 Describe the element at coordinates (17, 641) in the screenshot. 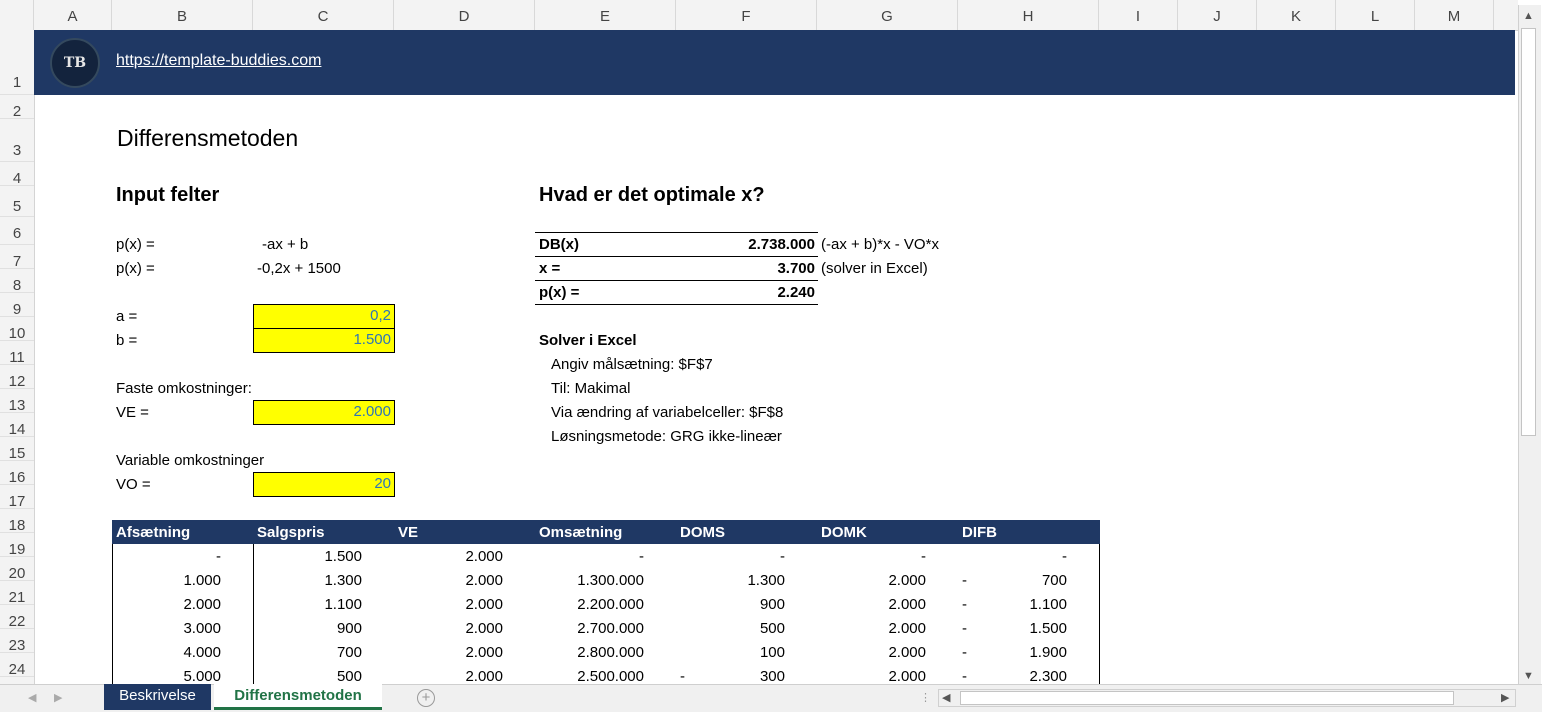

I see `row-header-23: 23` at that location.